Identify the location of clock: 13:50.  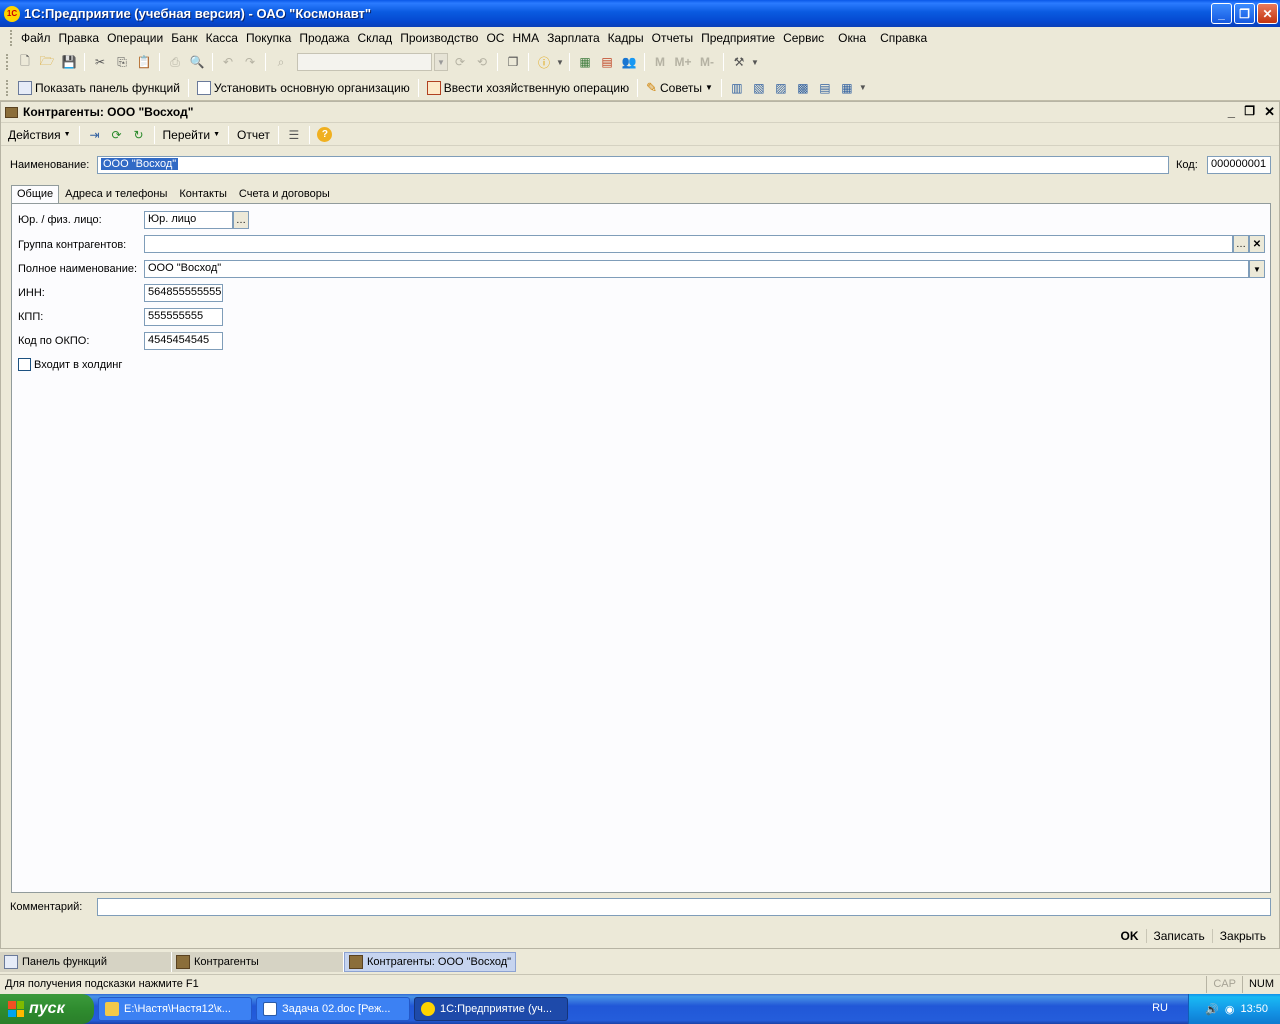
(1254, 1009).